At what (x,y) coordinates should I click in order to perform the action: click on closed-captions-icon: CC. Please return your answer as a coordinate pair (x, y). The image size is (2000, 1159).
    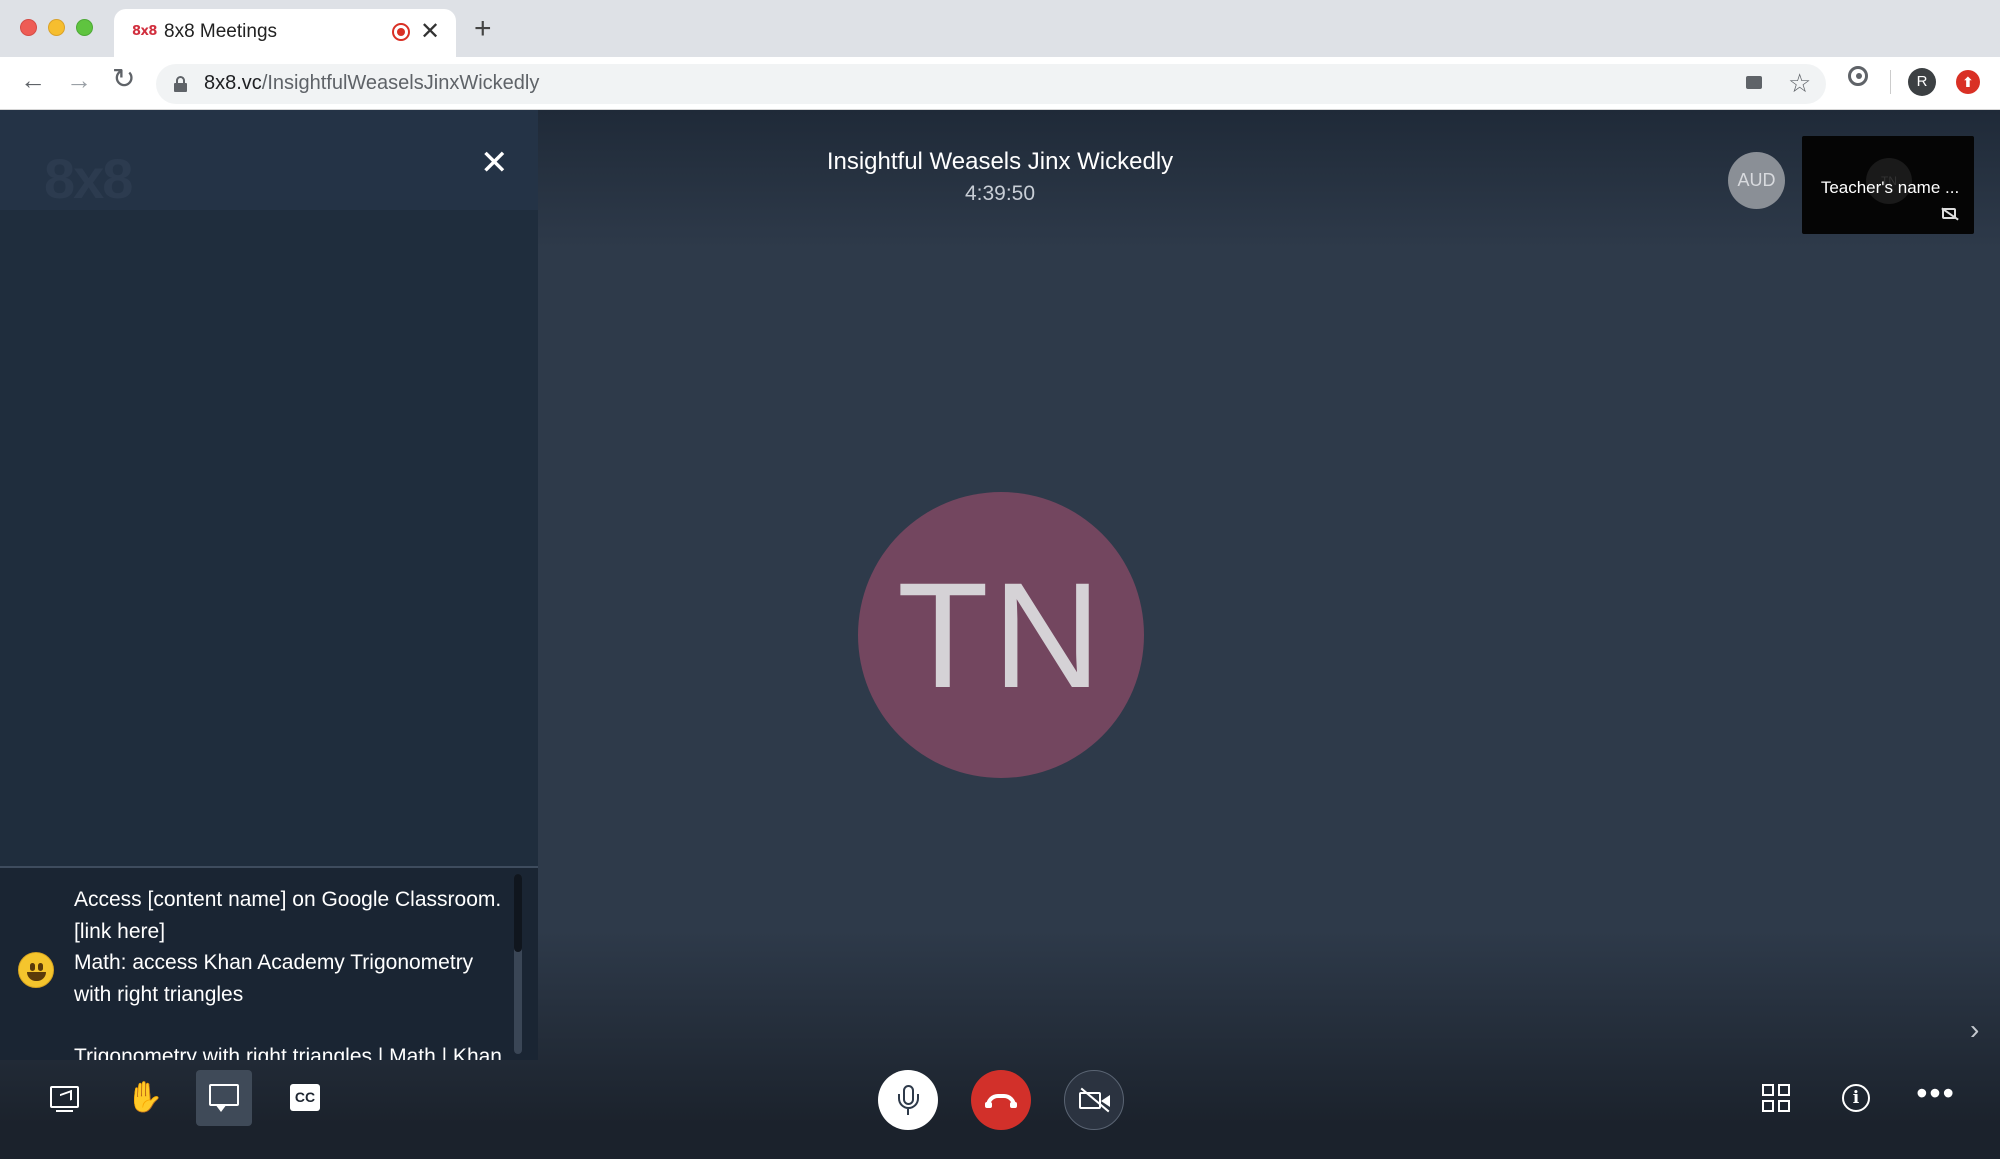
    Looking at the image, I should click on (304, 1098).